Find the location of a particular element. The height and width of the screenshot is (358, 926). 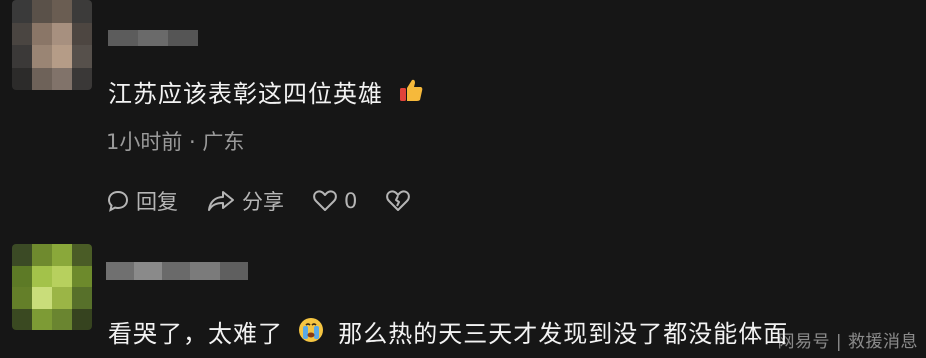

like-button: 0 is located at coordinates (334, 201).